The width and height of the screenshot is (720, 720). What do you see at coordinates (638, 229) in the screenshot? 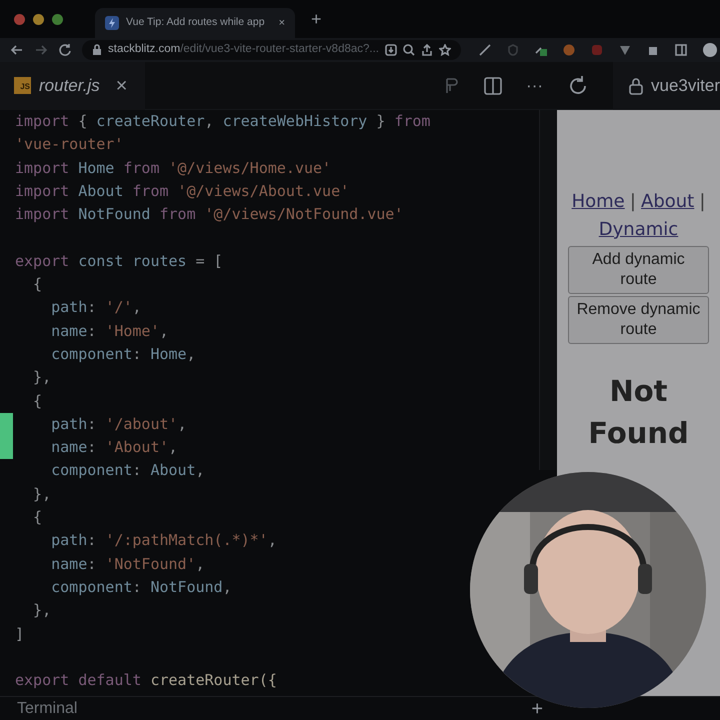
I see `nav-link: Dynamic` at bounding box center [638, 229].